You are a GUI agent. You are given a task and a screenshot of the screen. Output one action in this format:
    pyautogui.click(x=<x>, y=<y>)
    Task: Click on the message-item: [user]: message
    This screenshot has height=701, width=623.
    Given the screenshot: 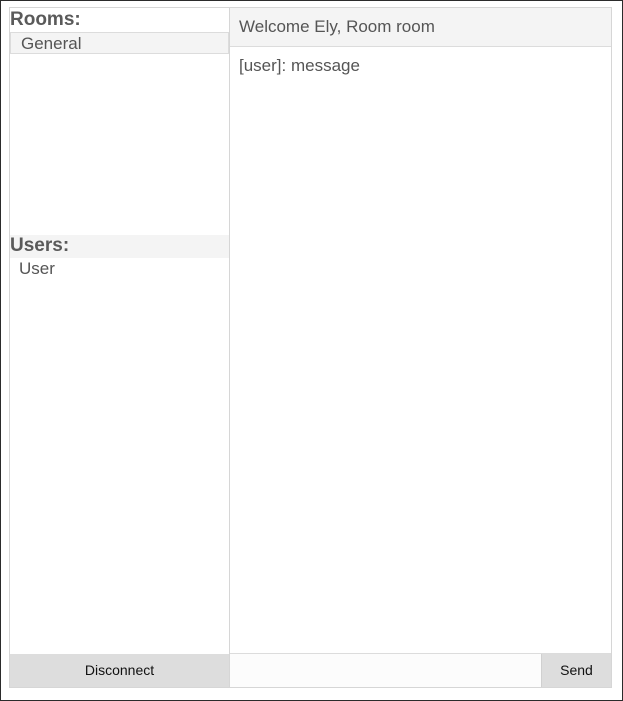 What is the action you would take?
    pyautogui.click(x=299, y=65)
    